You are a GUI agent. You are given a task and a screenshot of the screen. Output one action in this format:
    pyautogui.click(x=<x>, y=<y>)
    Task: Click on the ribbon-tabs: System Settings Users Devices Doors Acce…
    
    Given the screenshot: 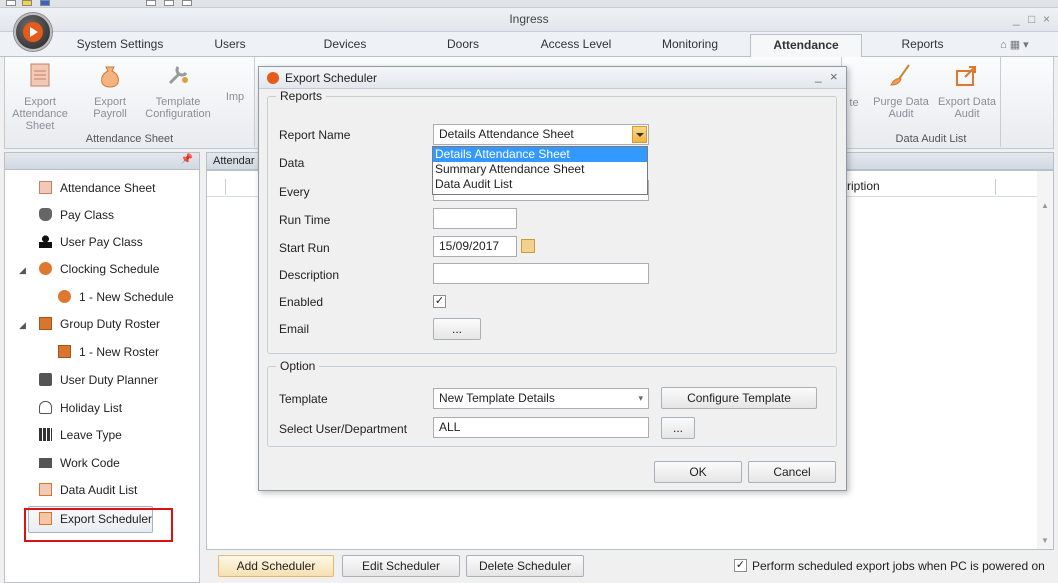 What is the action you would take?
    pyautogui.click(x=529, y=45)
    